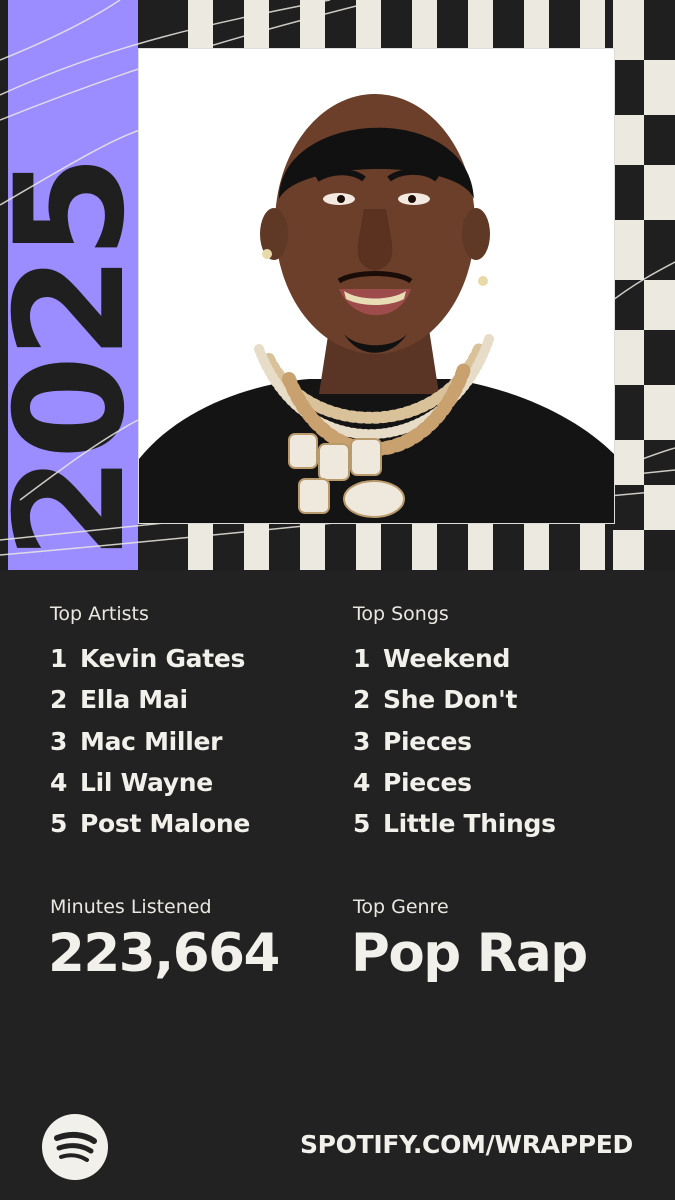  I want to click on svg-text: 2025, so click(79, 359).